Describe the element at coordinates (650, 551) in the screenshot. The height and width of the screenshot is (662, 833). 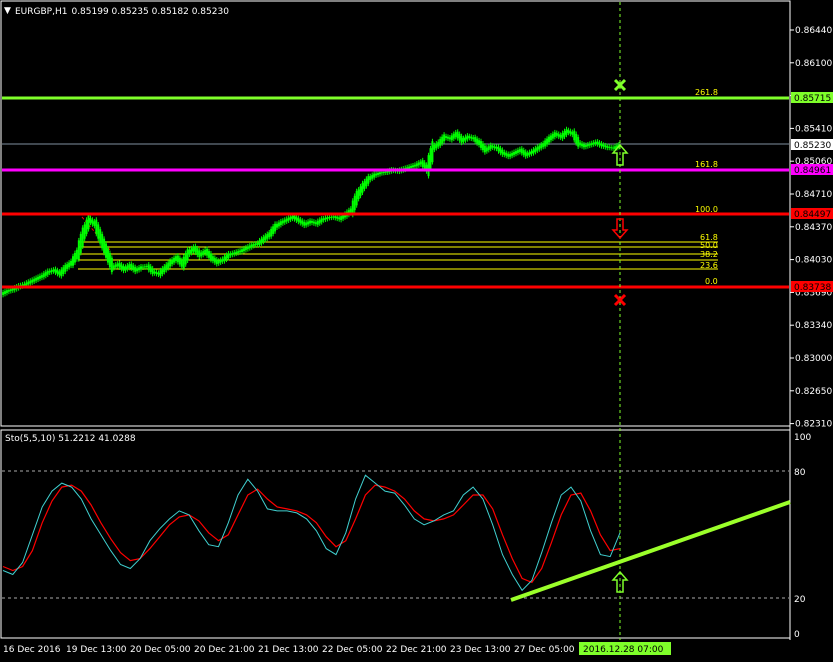
I see `stoch-trendline` at that location.